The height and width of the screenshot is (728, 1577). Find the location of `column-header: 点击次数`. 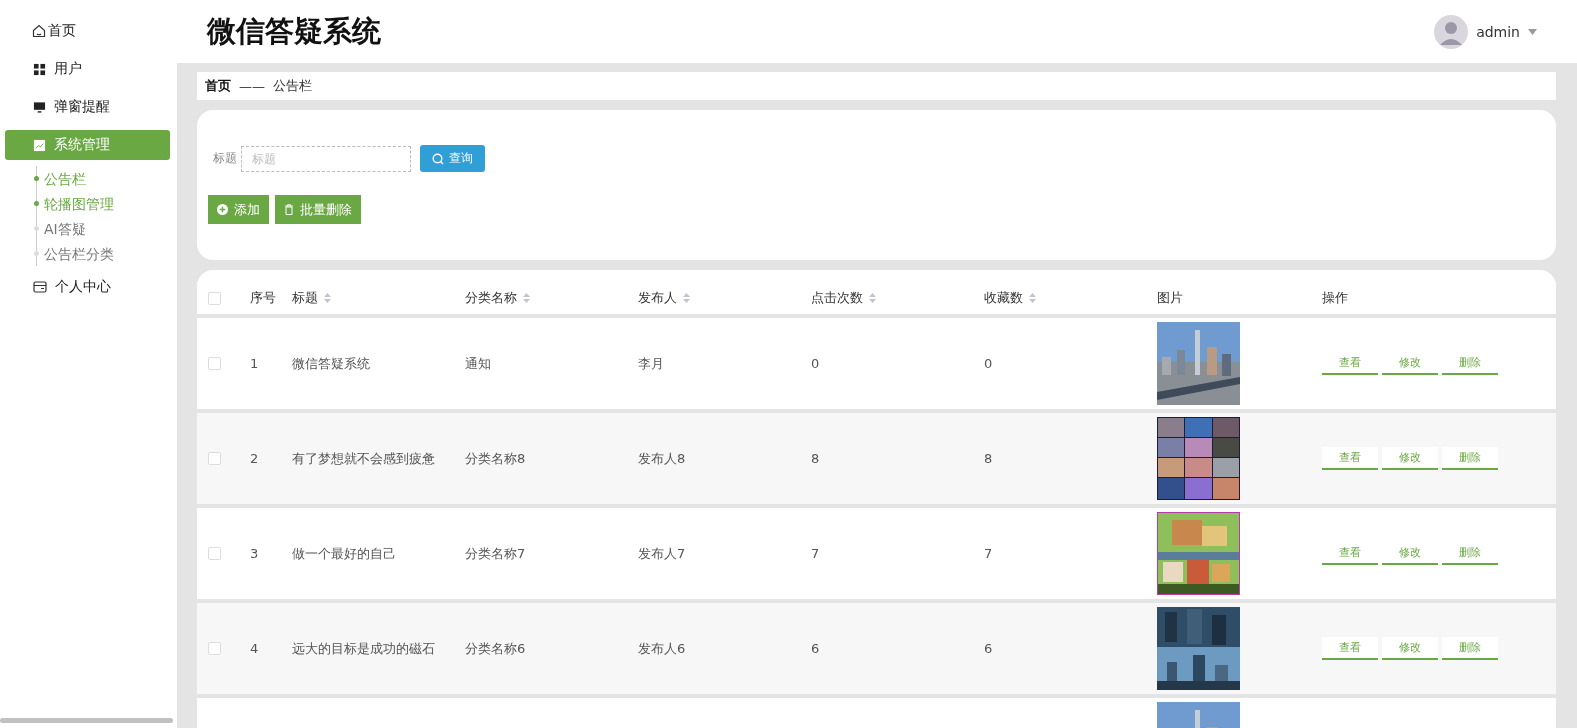

column-header: 点击次数 is located at coordinates (837, 298).